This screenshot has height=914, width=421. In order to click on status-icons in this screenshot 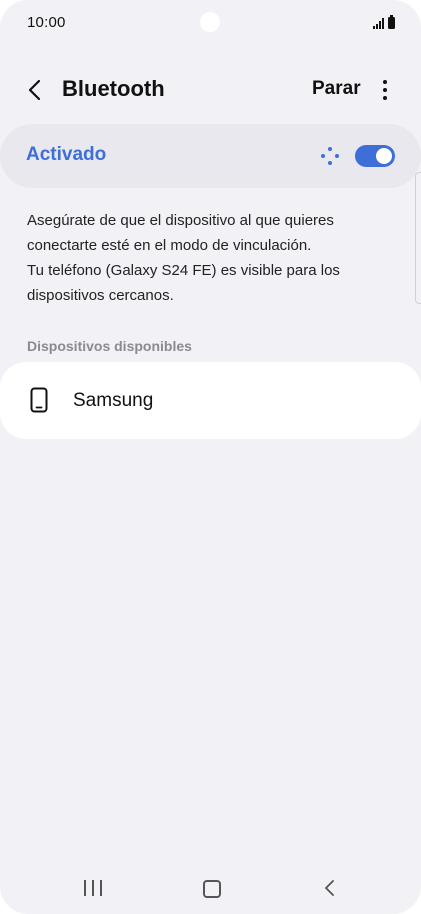, I will do `click(384, 22)`.